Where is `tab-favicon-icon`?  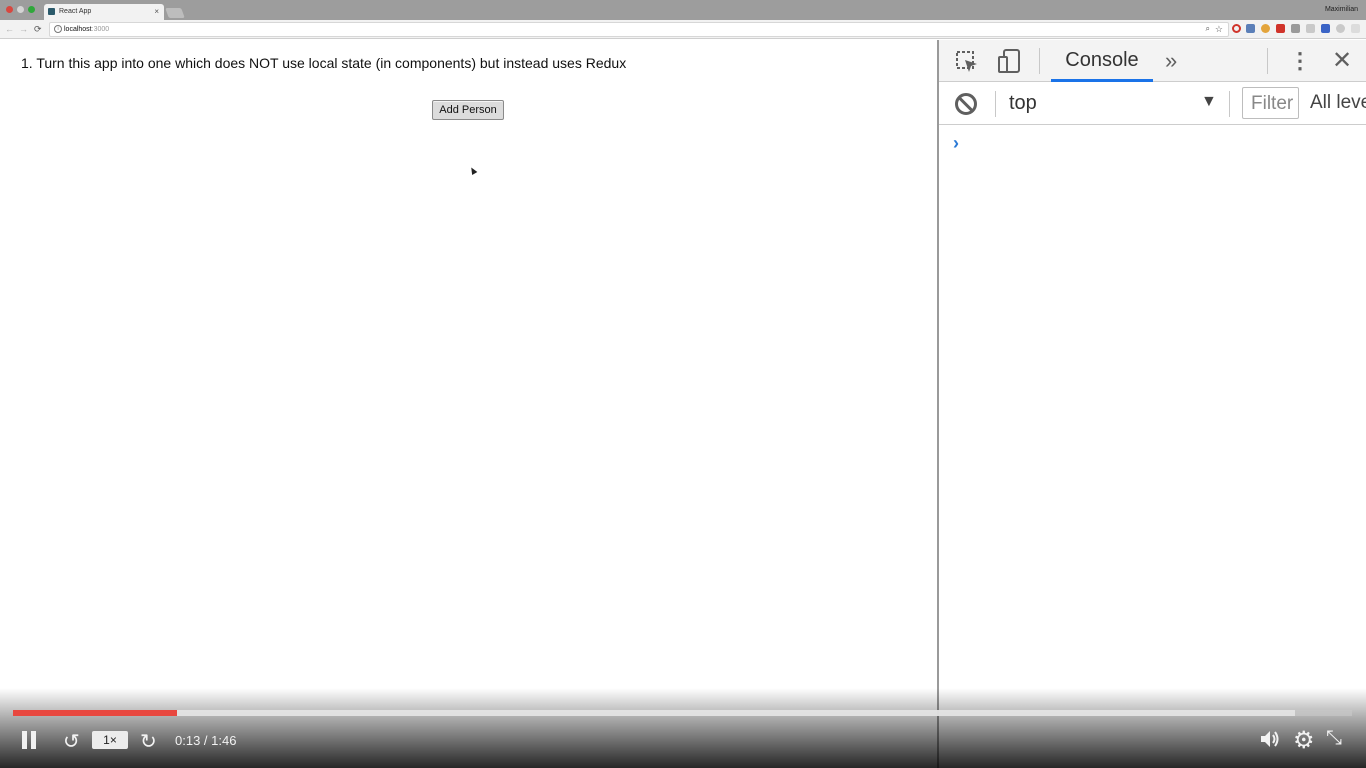 tab-favicon-icon is located at coordinates (51, 11).